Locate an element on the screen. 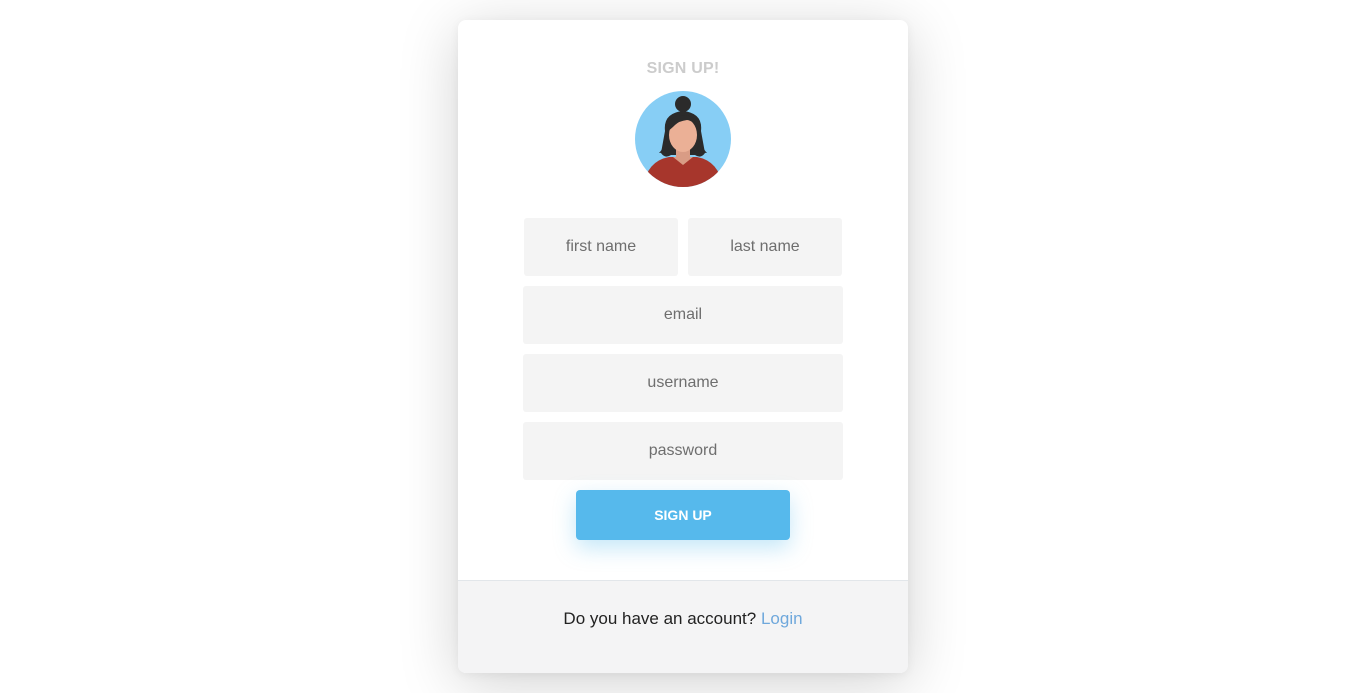 The image size is (1366, 693). login-link: Login is located at coordinates (782, 618).